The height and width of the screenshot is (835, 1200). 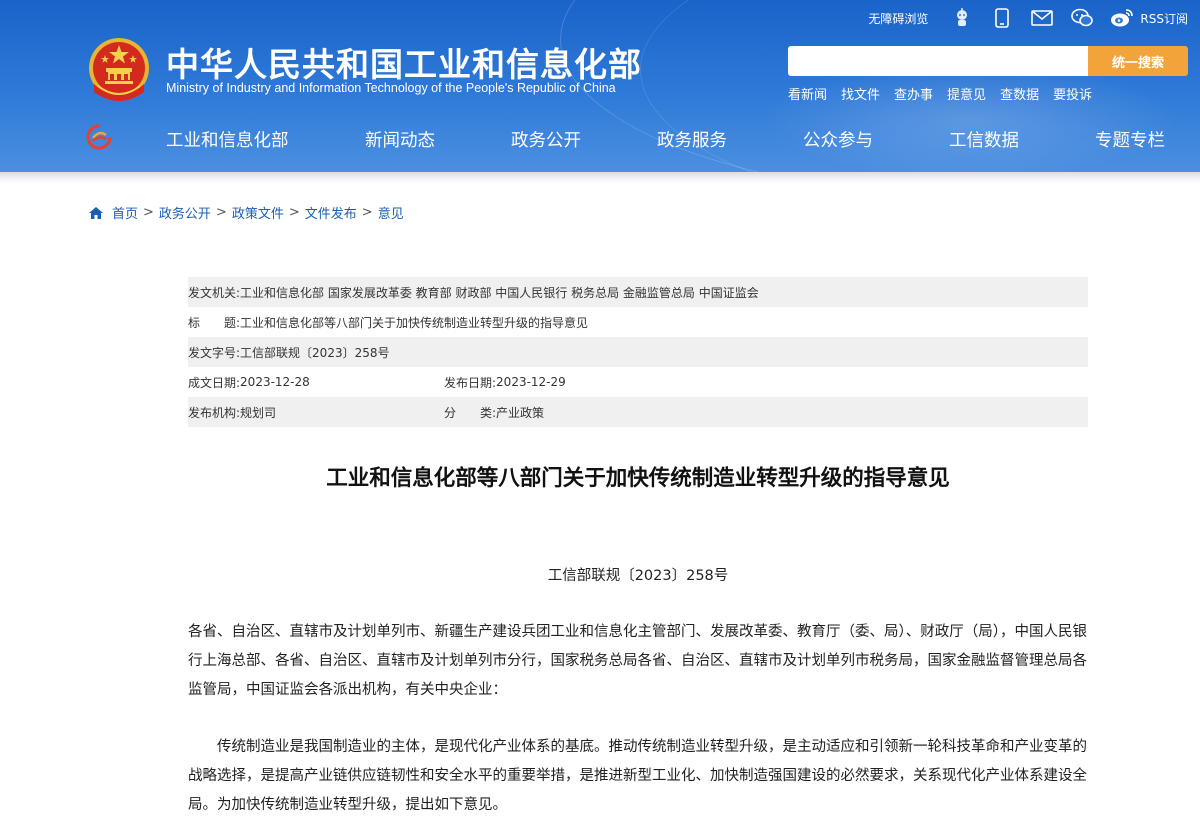 What do you see at coordinates (404, 62) in the screenshot?
I see `site-title: 中华人民共和国工业和信息化部` at bounding box center [404, 62].